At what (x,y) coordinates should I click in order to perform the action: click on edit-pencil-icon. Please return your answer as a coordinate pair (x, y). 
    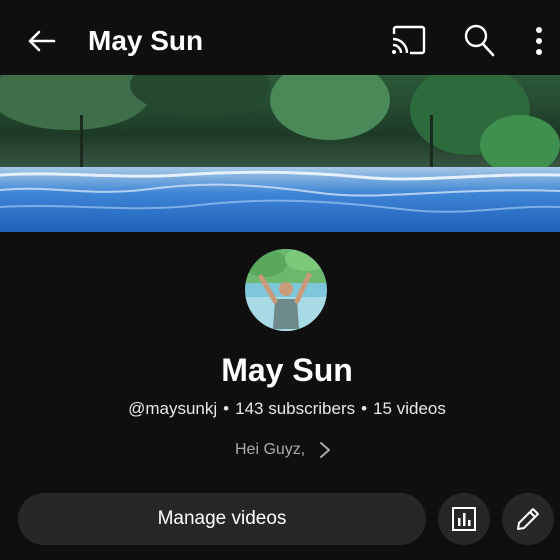
    Looking at the image, I should click on (528, 519).